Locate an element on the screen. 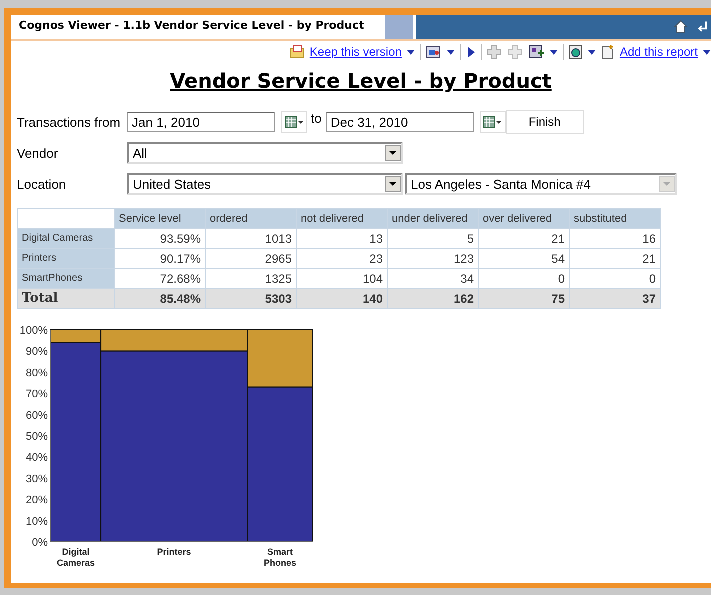 This screenshot has width=711, height=595. axis-label: 50% is located at coordinates (37, 437).